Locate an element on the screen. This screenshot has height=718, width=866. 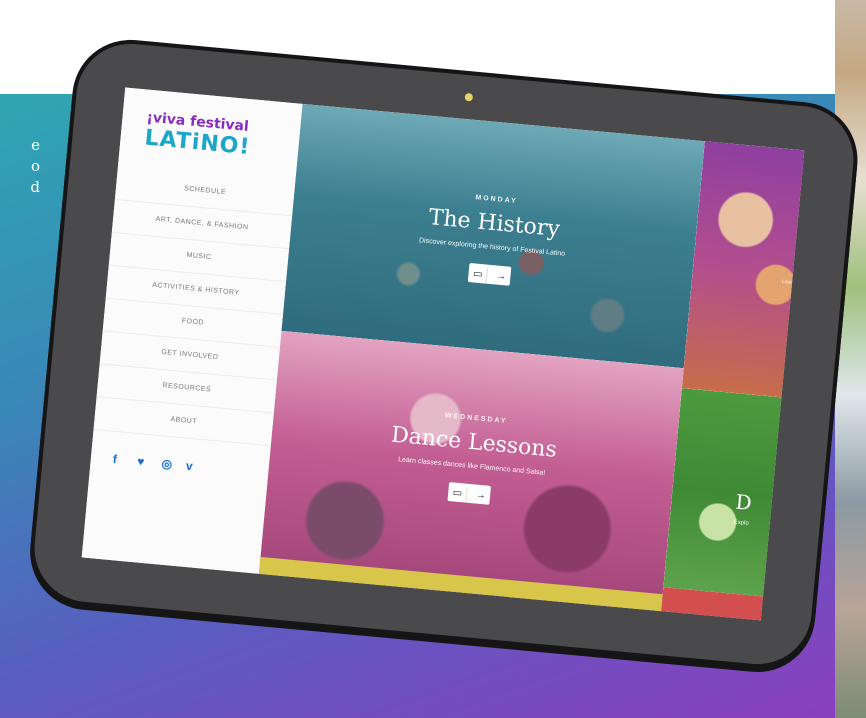
people-panel: Learn is located at coordinates (743, 270).